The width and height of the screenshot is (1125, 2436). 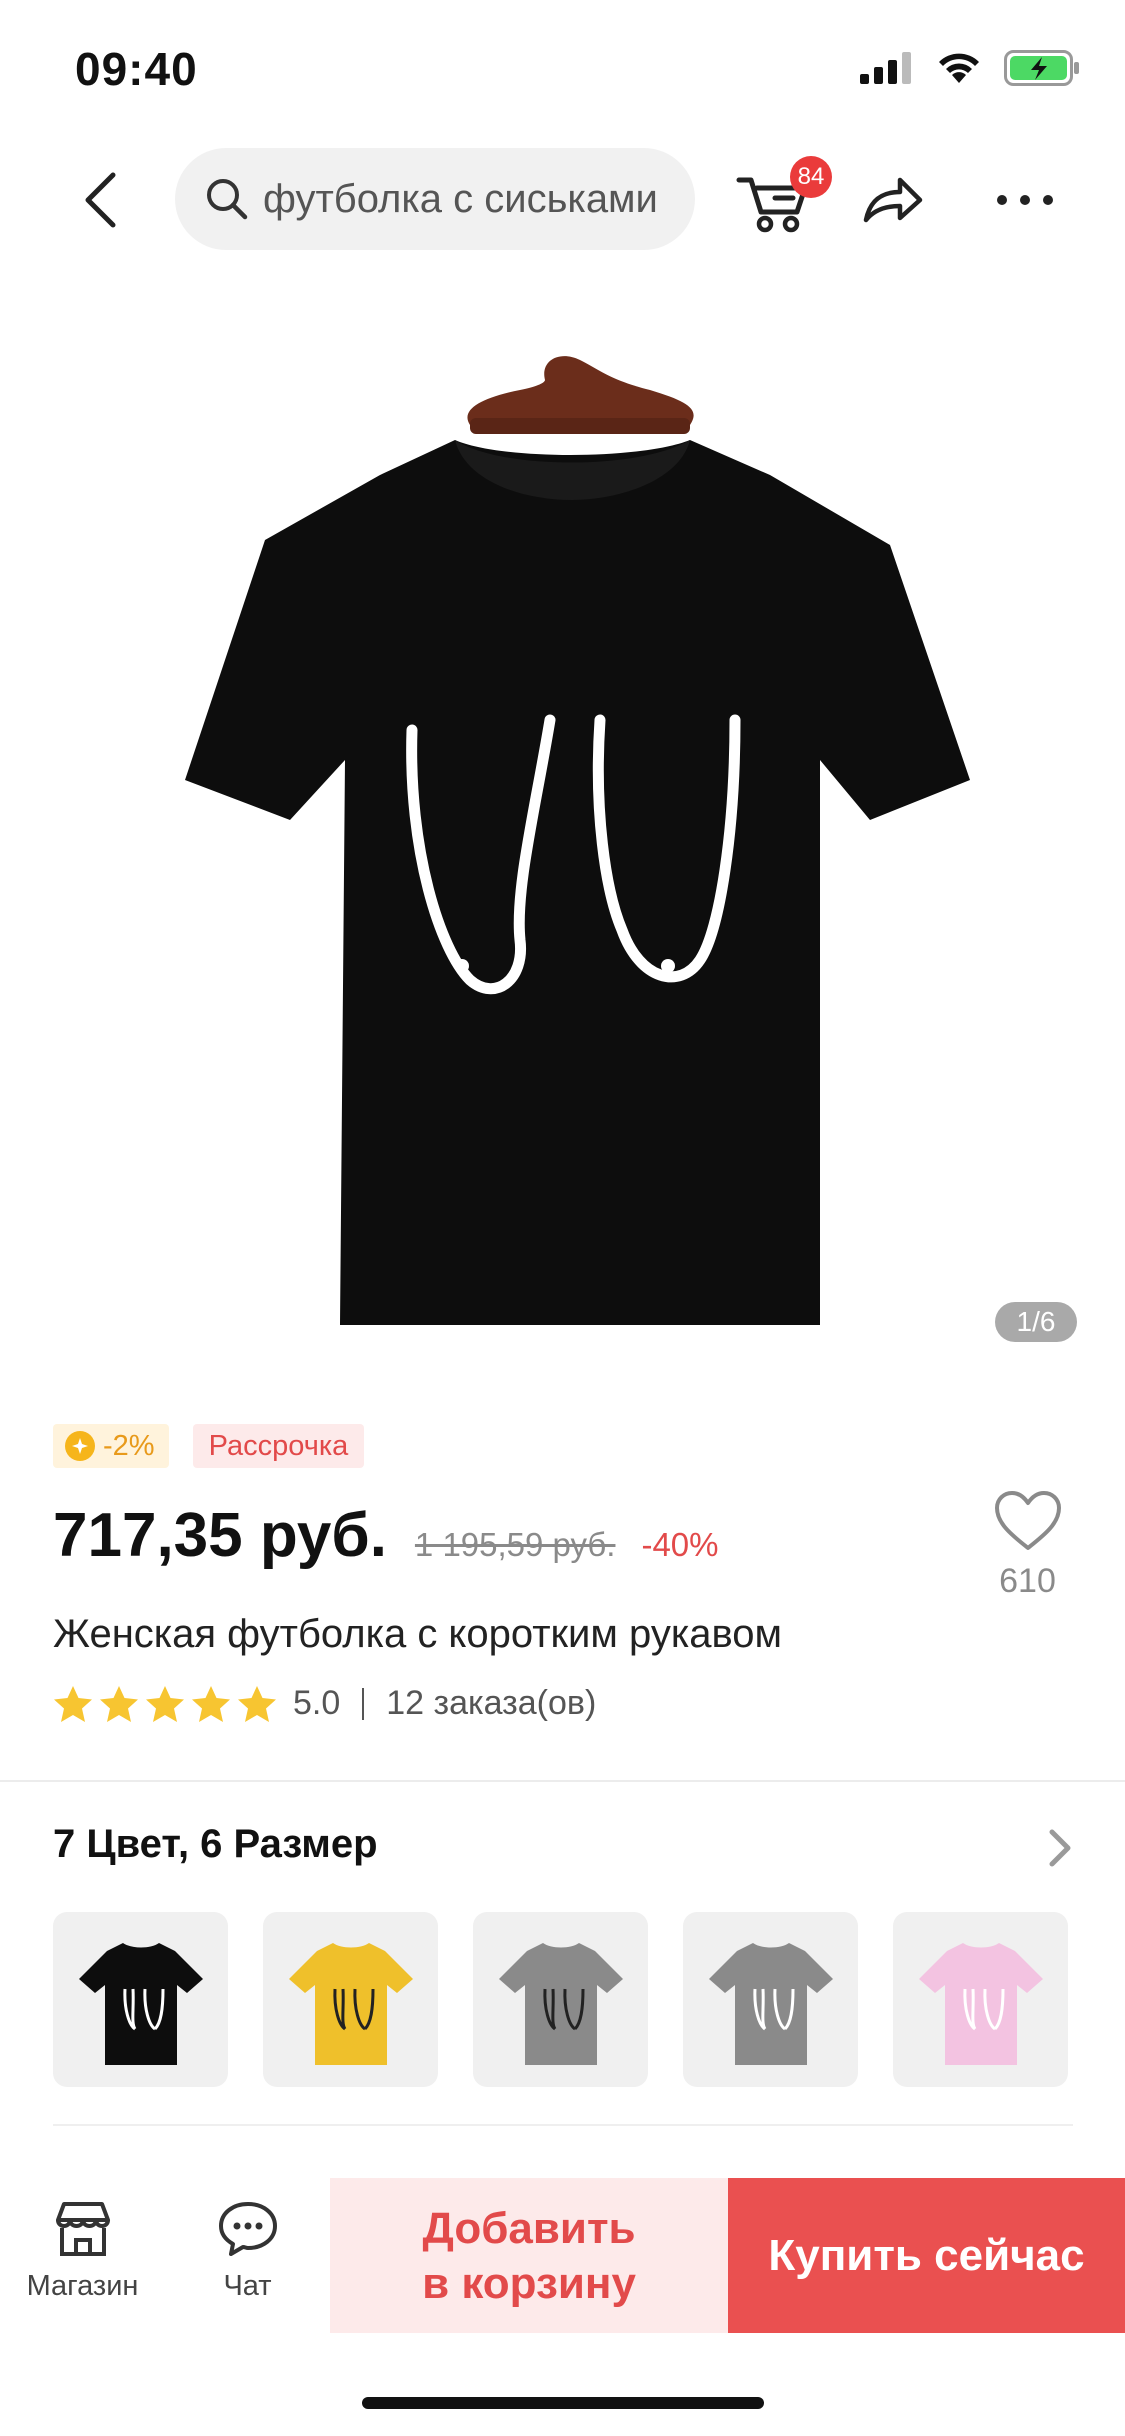 I want to click on color-swatch-gray-white-print, so click(x=770, y=1999).